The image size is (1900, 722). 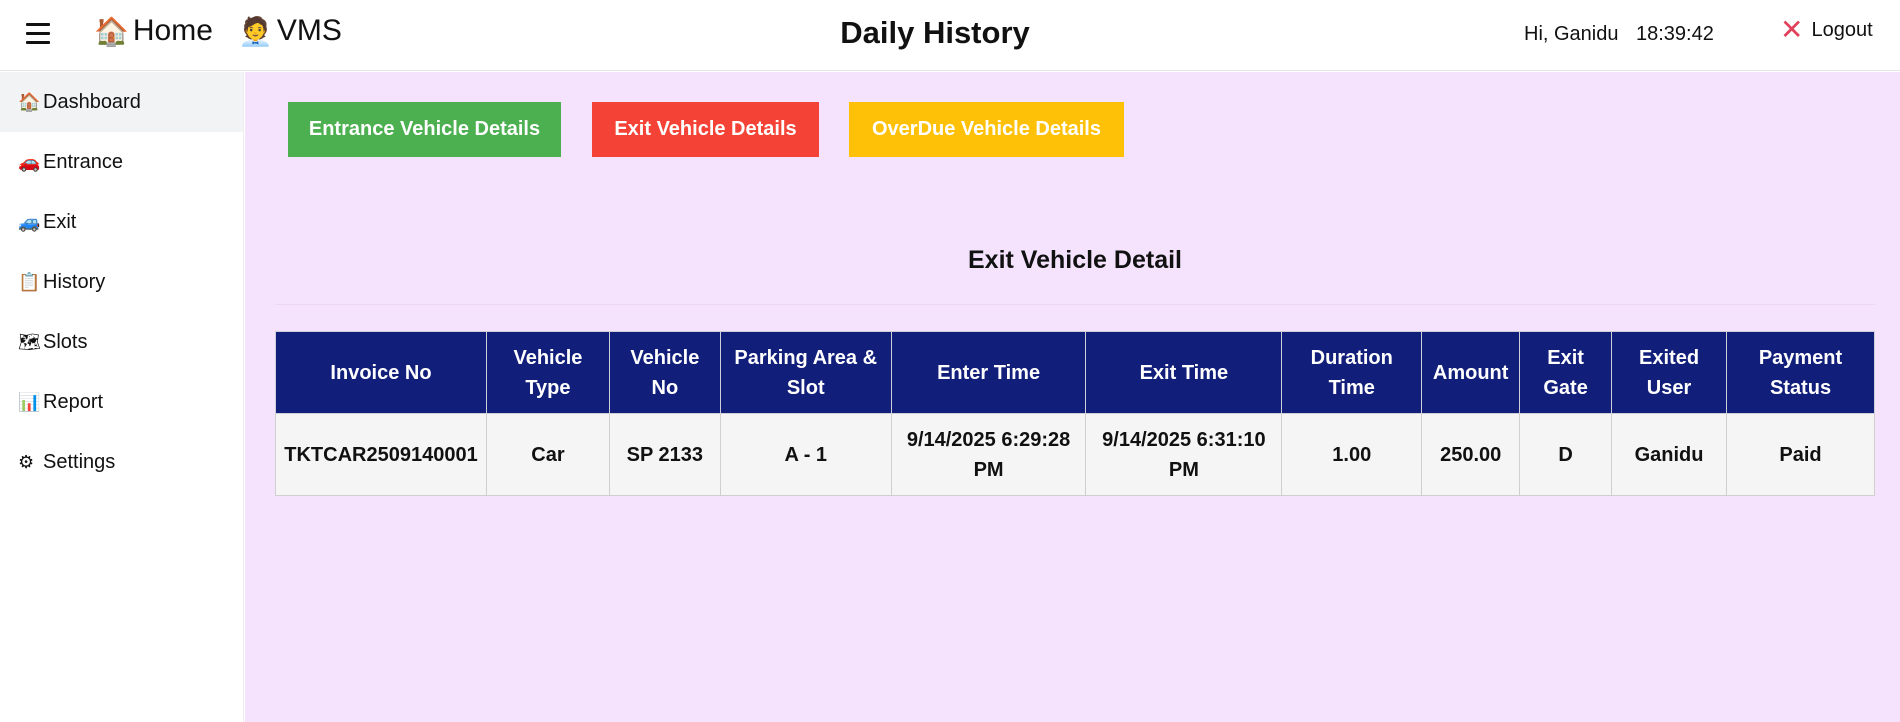 What do you see at coordinates (1669, 372) in the screenshot?
I see `column-header-exited-user: Exited User` at bounding box center [1669, 372].